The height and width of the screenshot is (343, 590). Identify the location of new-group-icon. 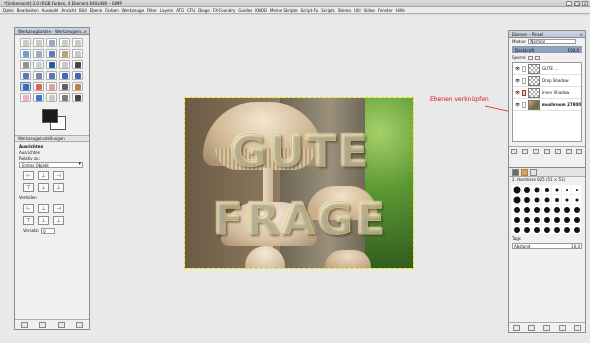
(525, 151).